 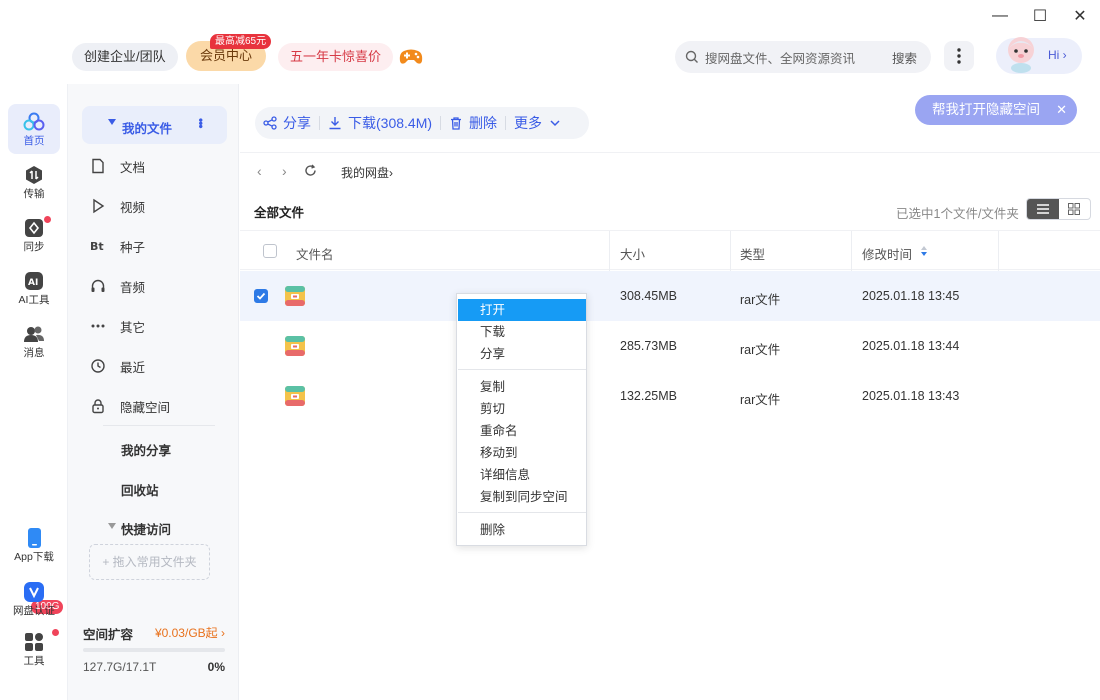 I want to click on sort-icon, so click(x=924, y=251).